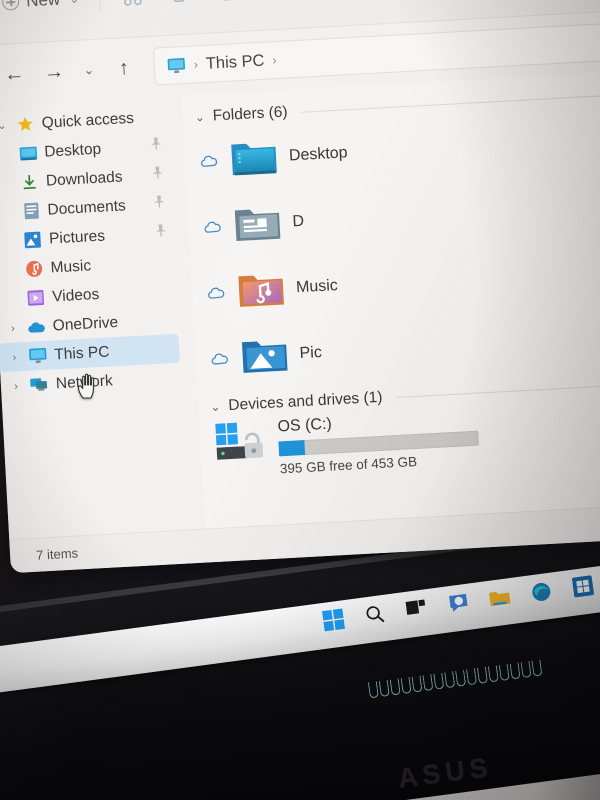 The height and width of the screenshot is (800, 600). What do you see at coordinates (17, 74) in the screenshot?
I see `back-button: ←` at bounding box center [17, 74].